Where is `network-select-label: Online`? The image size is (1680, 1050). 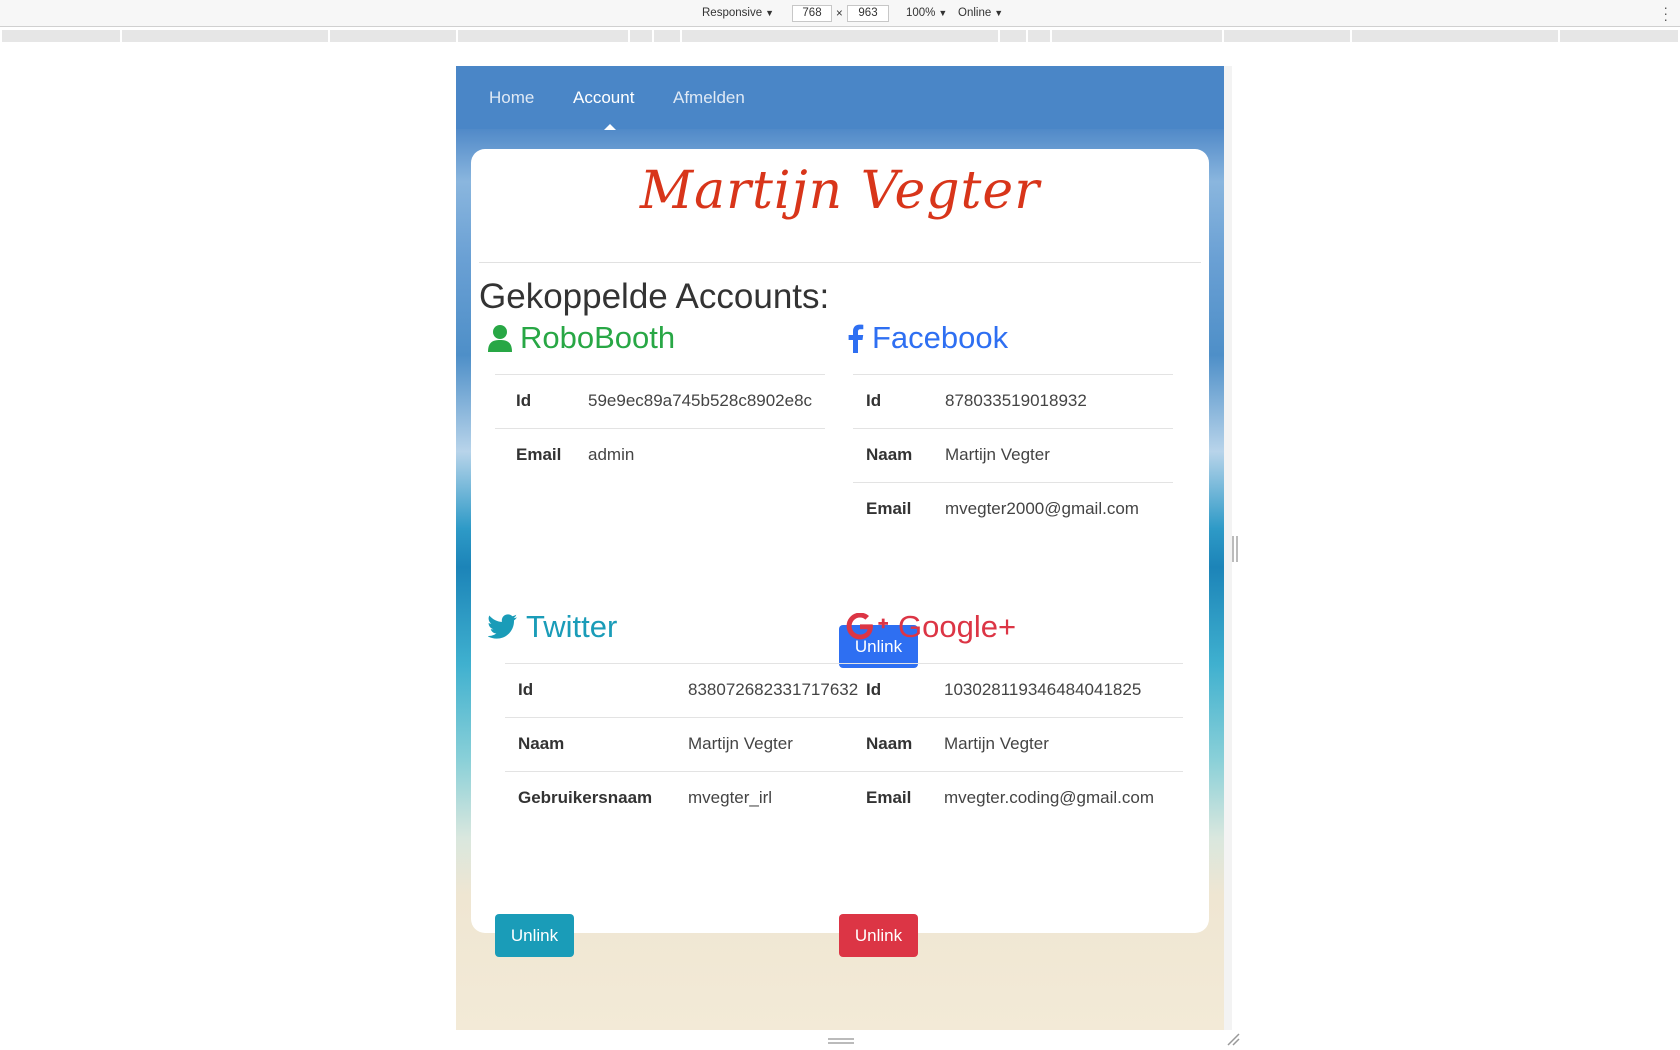
network-select-label: Online is located at coordinates (975, 13).